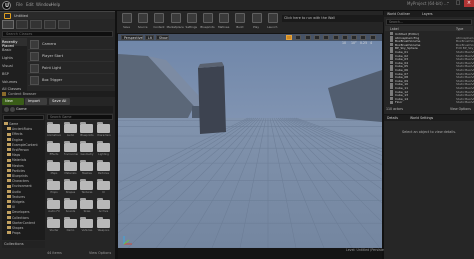 The width and height of the screenshot is (474, 259). Describe the element at coordinates (71, 56) in the screenshot. I see `placeable-player-start: Player Start` at that location.